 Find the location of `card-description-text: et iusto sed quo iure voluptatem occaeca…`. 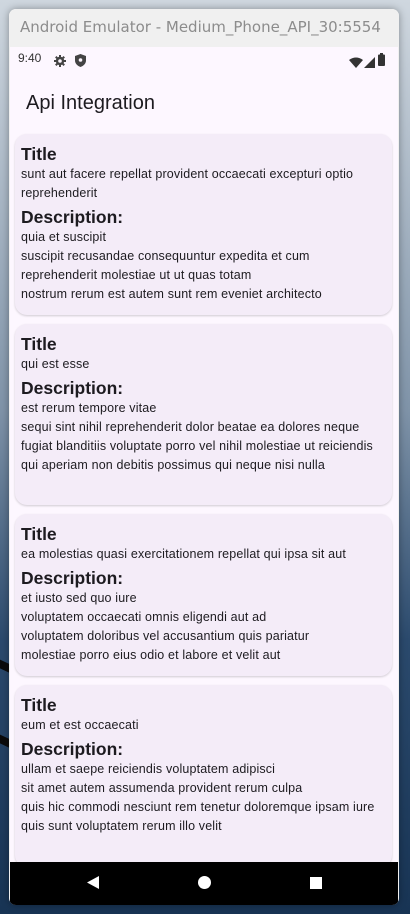

card-description-text: et iusto sed quo iure voluptatem occaeca… is located at coordinates (165, 626).